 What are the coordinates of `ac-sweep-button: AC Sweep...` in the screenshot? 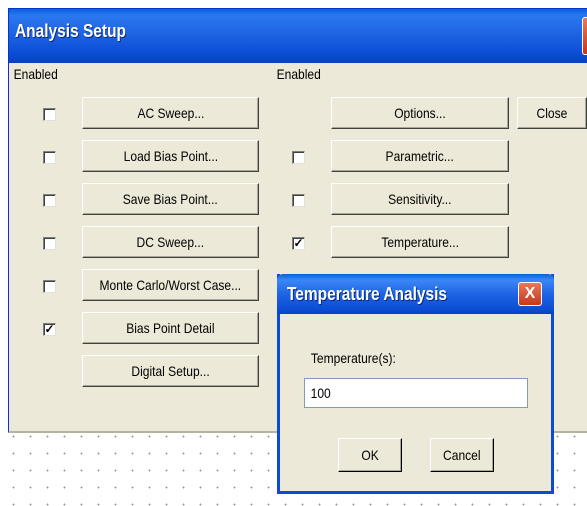 It's located at (170, 113).